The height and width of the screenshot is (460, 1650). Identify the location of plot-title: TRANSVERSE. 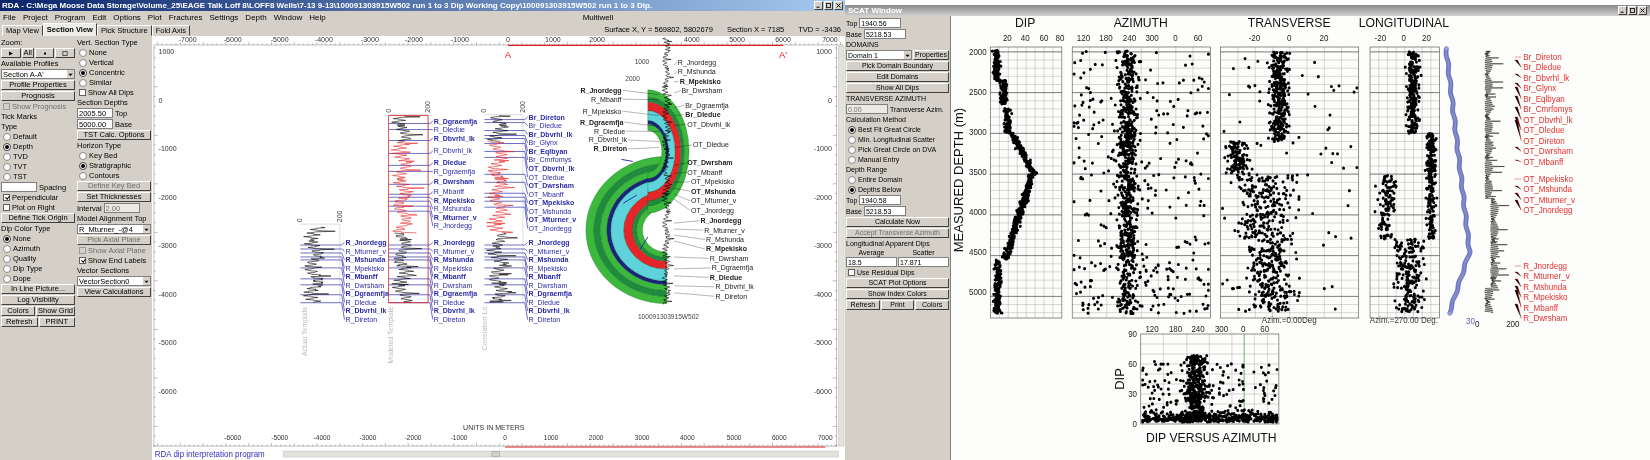
(1289, 23).